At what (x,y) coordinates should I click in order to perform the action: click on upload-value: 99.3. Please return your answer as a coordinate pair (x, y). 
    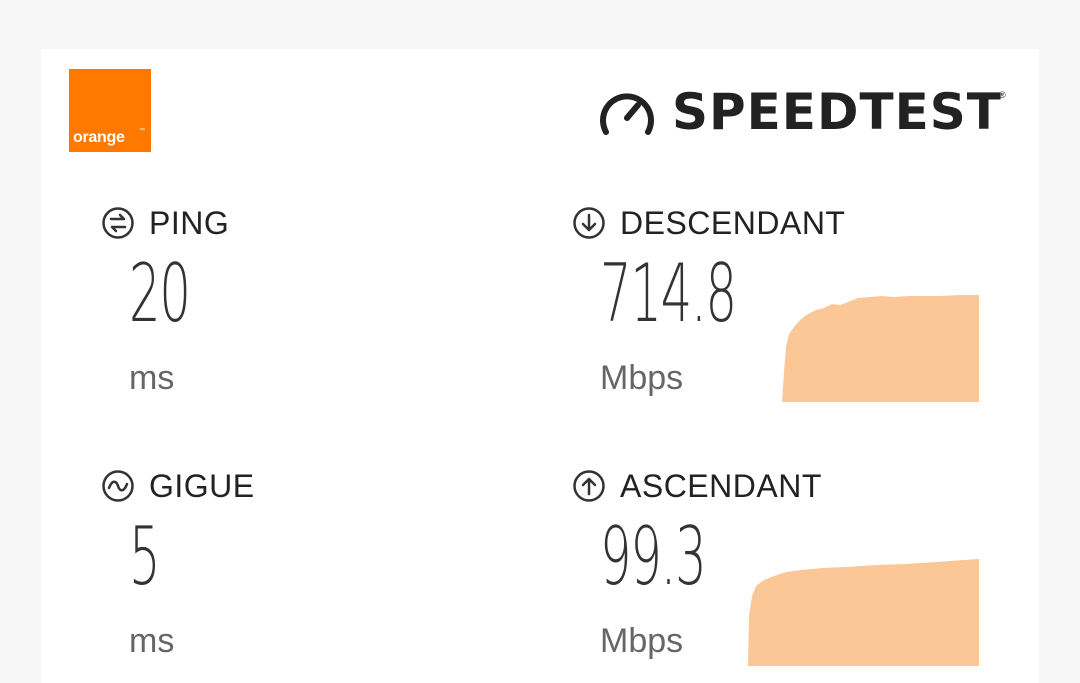
    Looking at the image, I should click on (653, 556).